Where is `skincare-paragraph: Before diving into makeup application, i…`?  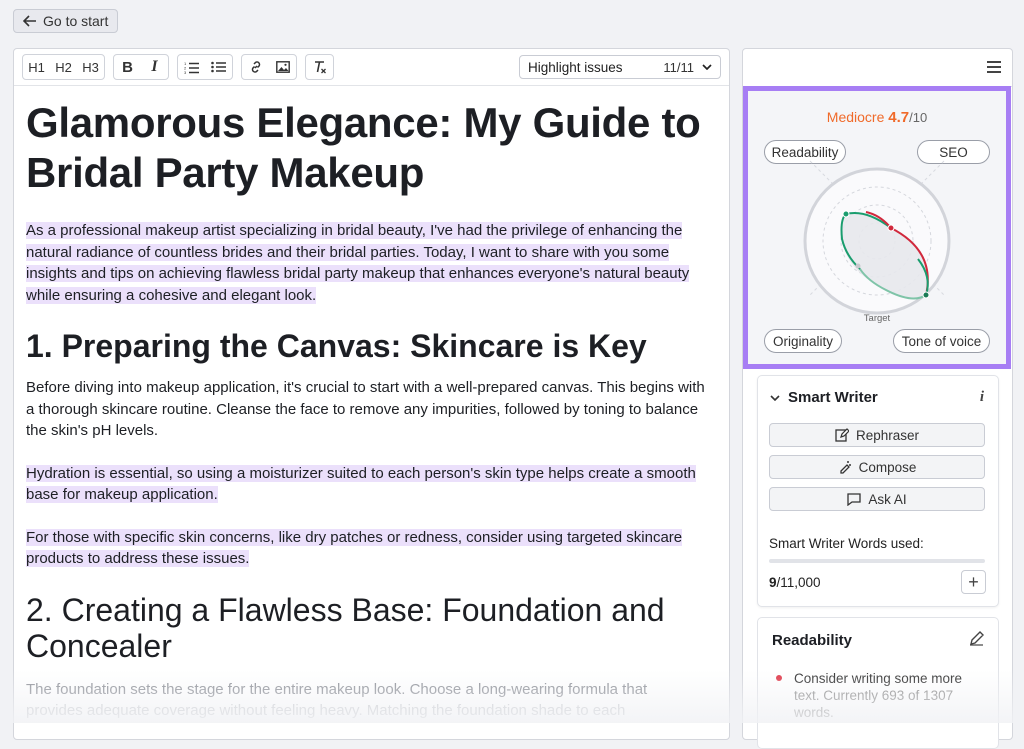
skincare-paragraph: Before diving into makeup application, i… is located at coordinates (365, 409).